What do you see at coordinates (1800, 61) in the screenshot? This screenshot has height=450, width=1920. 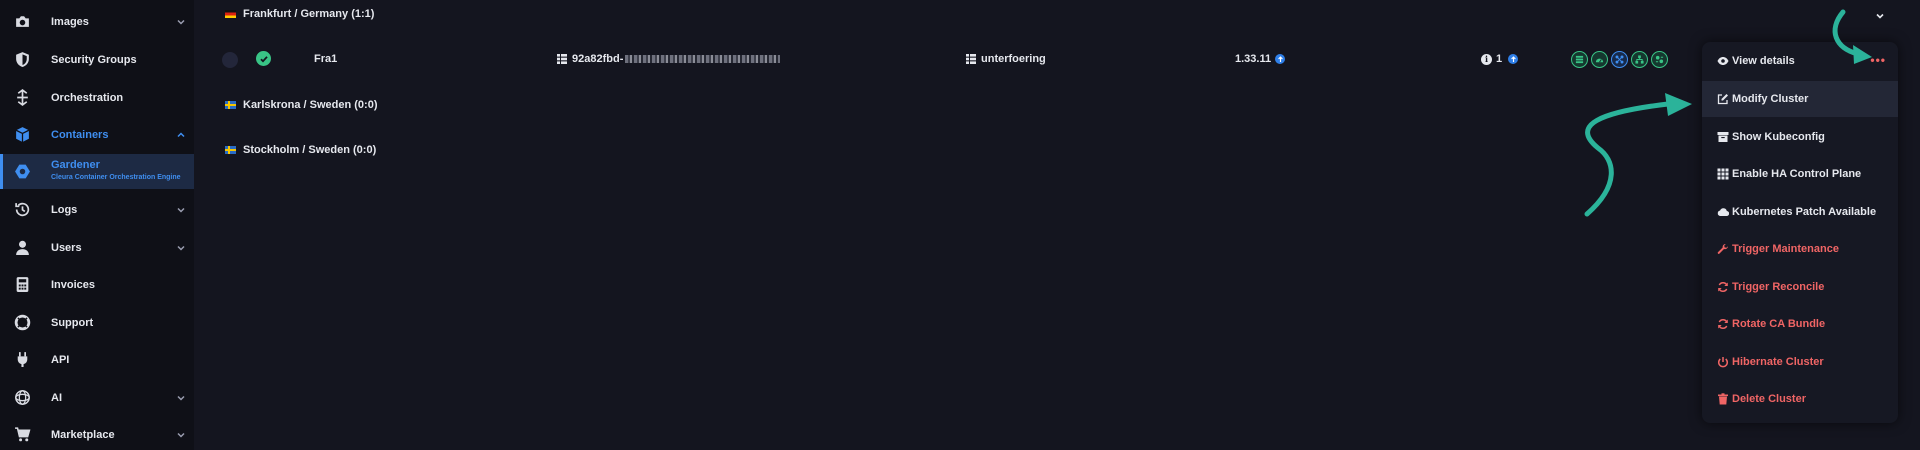 I see `menu-item-view-details: View details •••` at bounding box center [1800, 61].